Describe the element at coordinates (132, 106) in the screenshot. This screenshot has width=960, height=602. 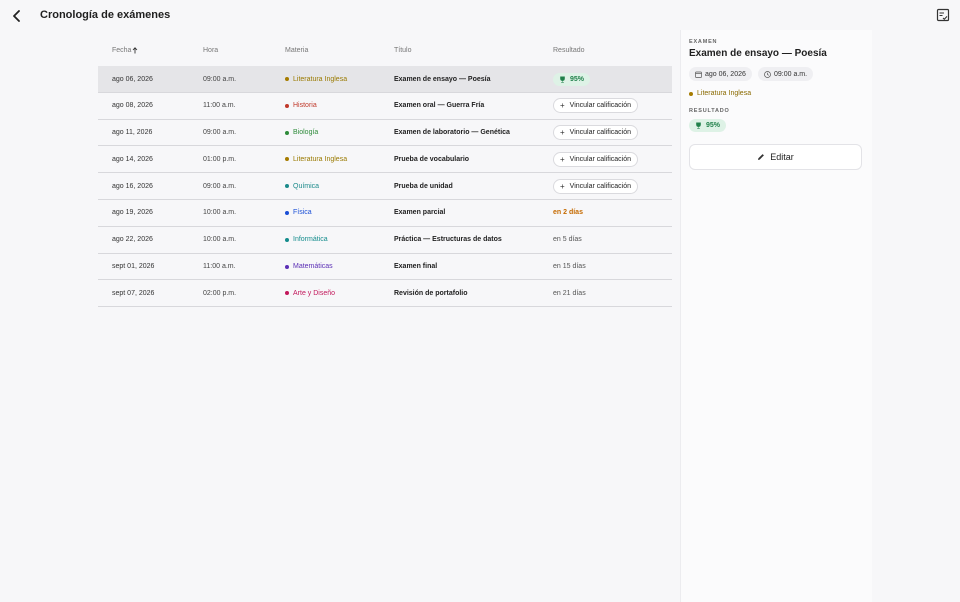
I see `row-date: ago 08, 2026` at that location.